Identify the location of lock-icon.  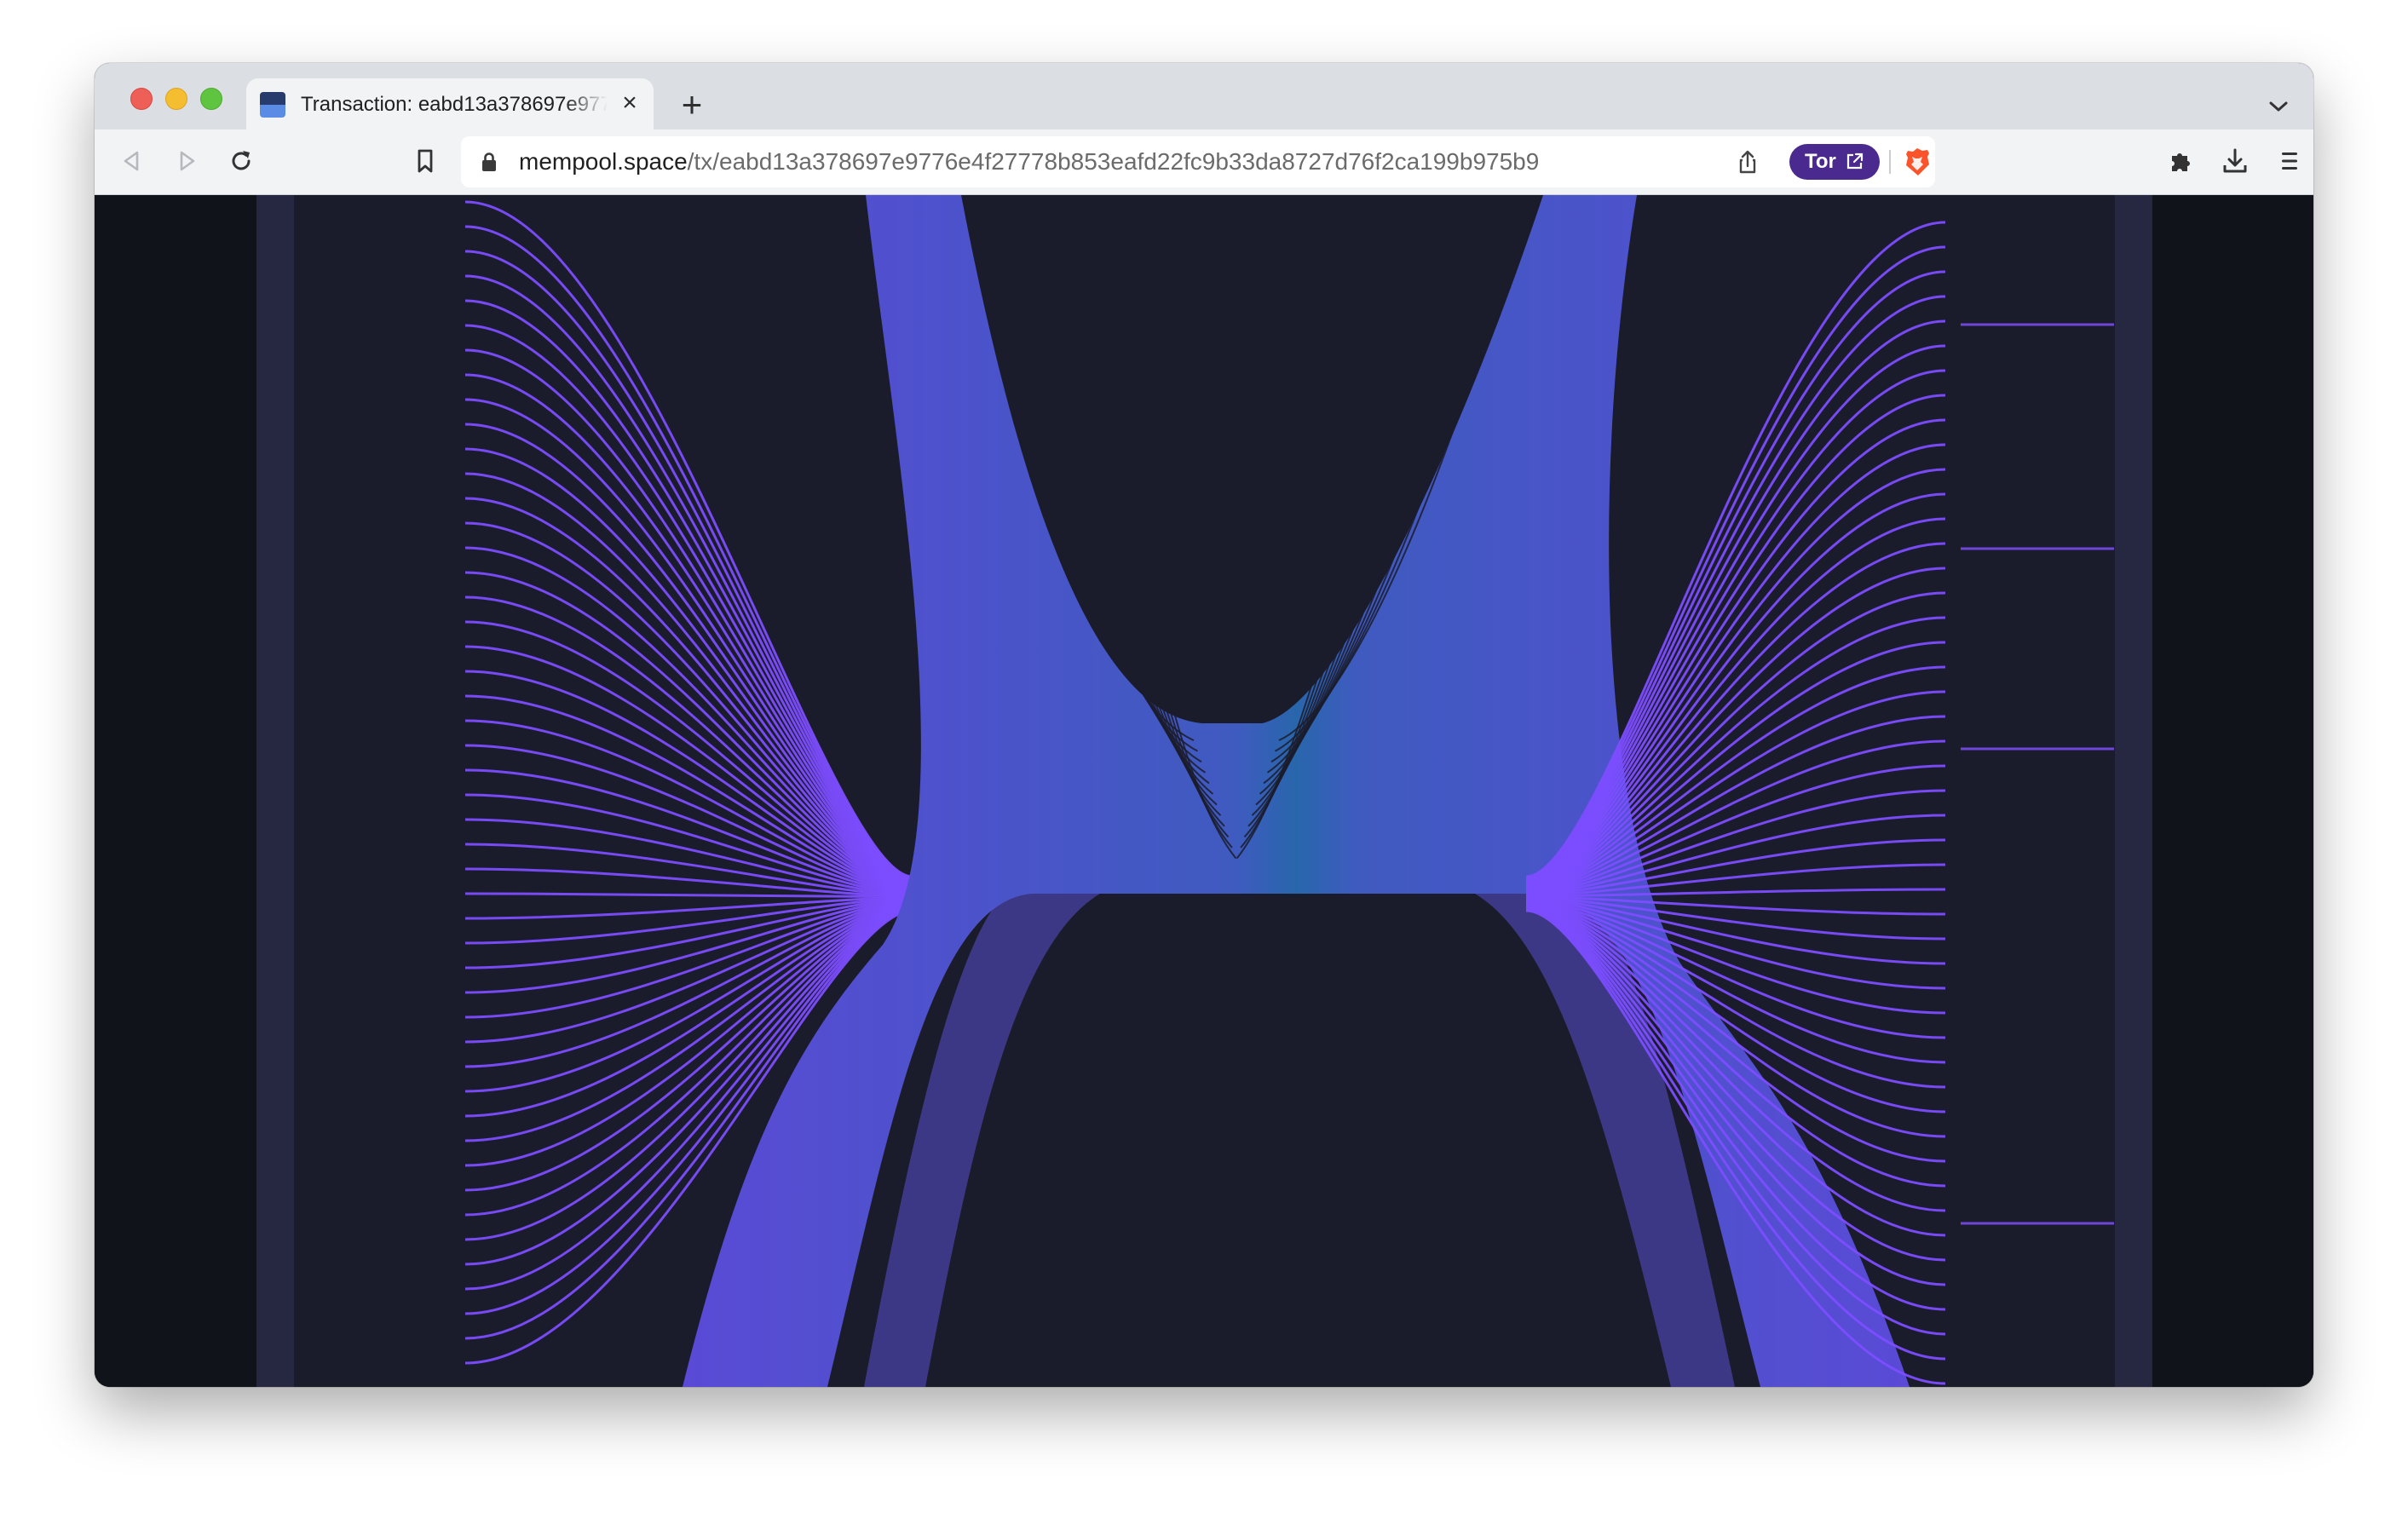
(489, 161).